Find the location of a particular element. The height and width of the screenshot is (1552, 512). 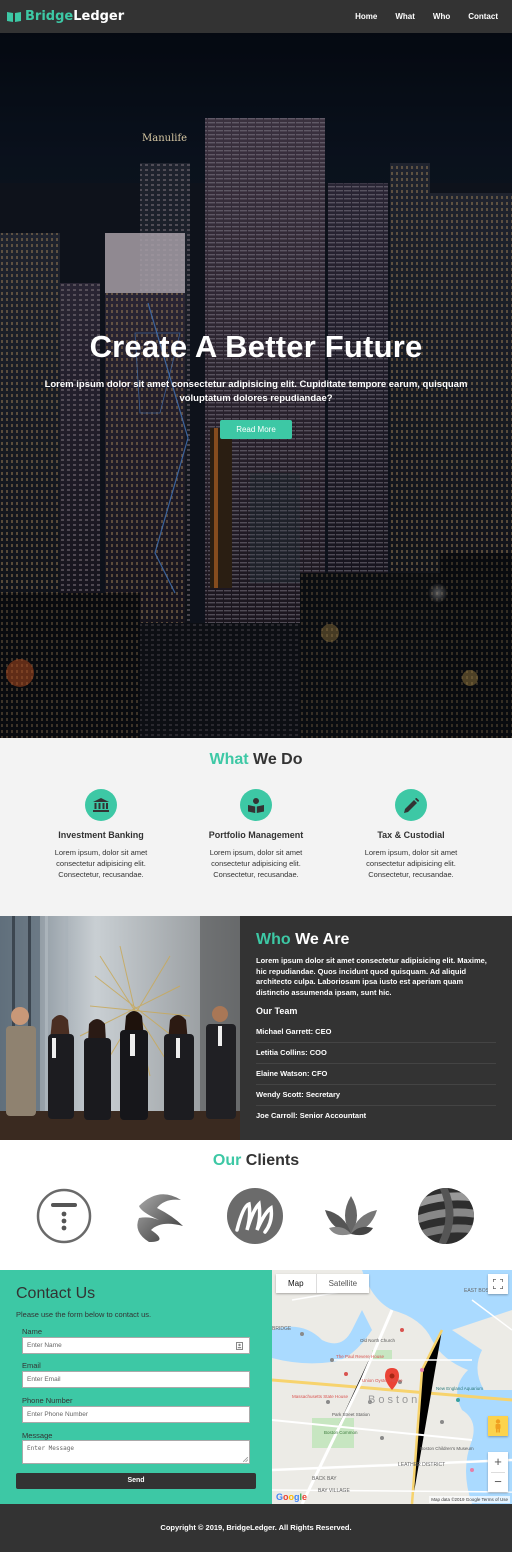

map-city-label: Boston is located at coordinates (394, 1400).